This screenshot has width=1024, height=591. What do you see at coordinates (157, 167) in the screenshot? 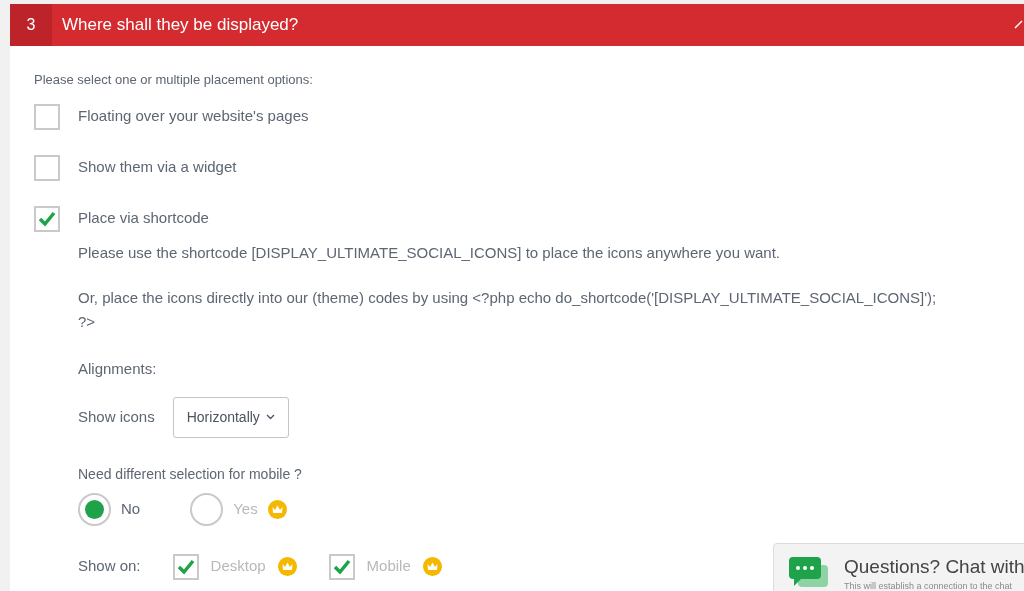
I see `option-label: Show them via a widget` at bounding box center [157, 167].